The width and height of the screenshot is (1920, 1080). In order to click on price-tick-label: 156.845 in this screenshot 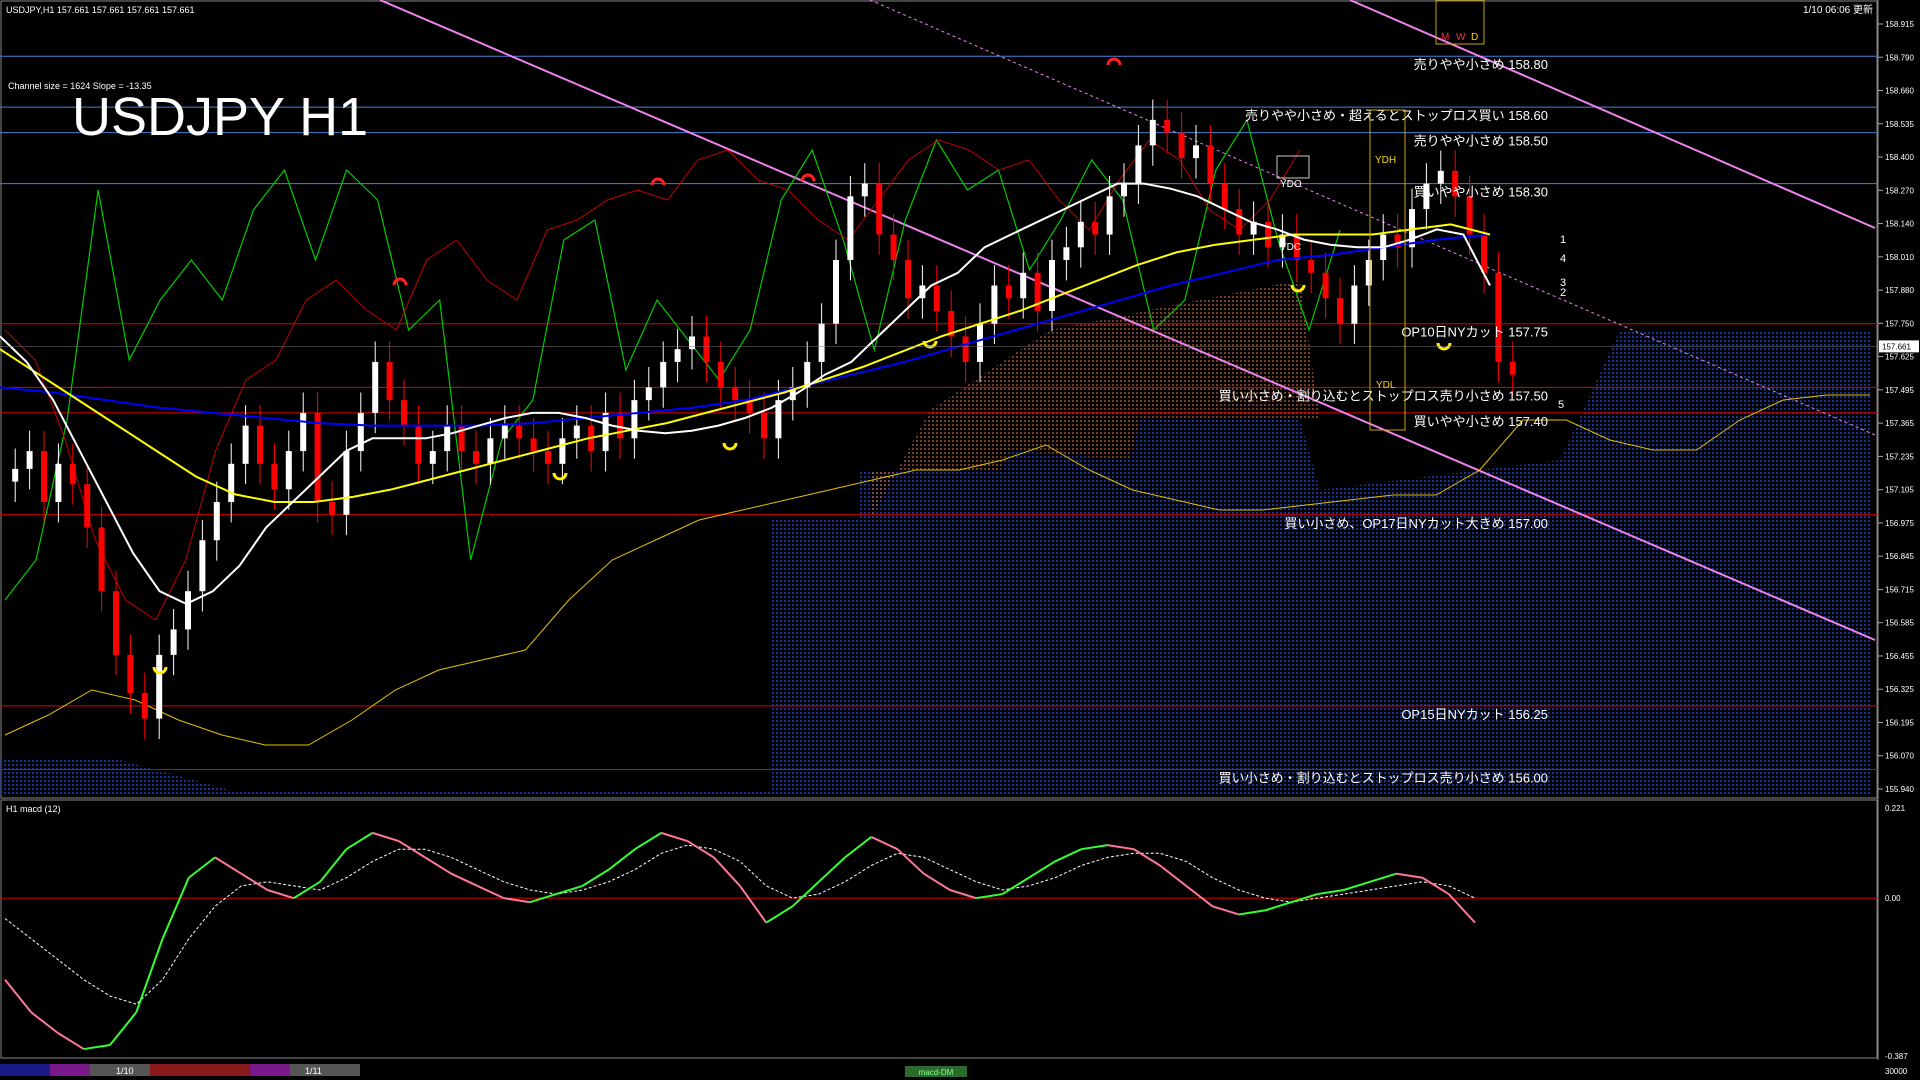, I will do `click(1899, 556)`.